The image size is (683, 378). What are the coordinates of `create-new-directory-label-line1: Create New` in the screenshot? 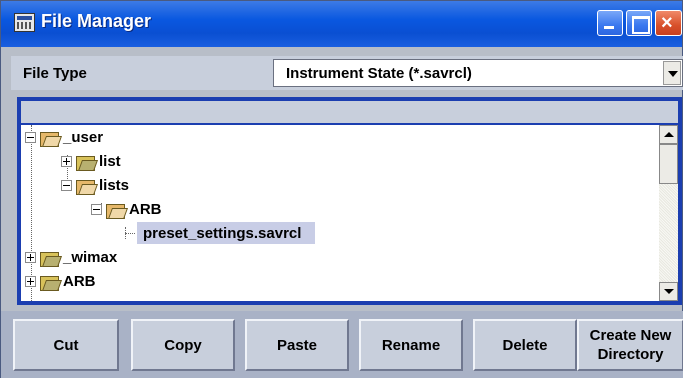 It's located at (630, 335).